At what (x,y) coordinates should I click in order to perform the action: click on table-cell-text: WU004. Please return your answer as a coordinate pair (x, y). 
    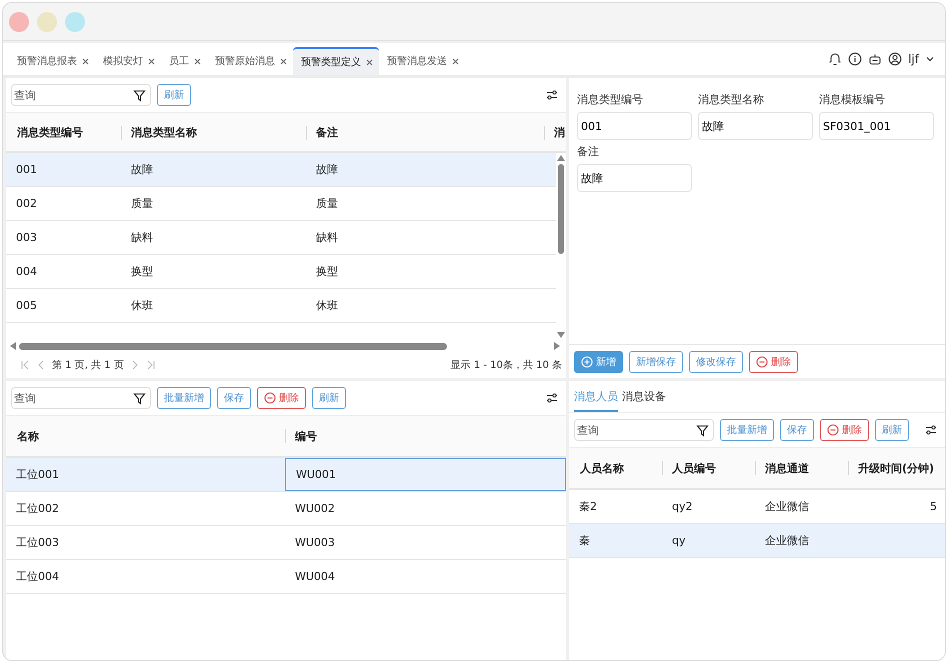
    Looking at the image, I should click on (315, 577).